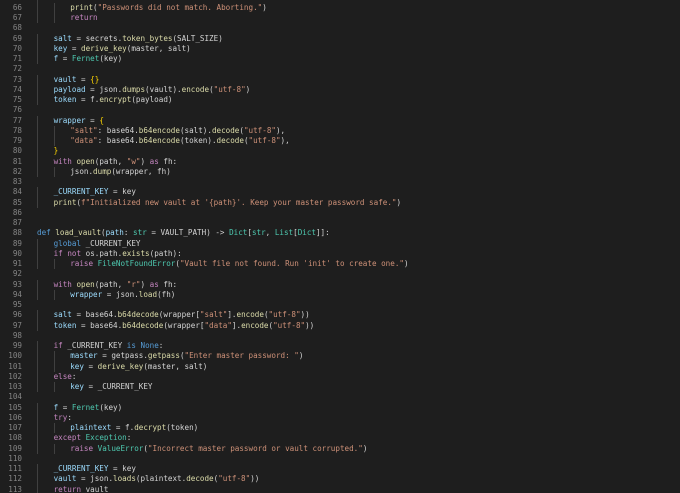 The height and width of the screenshot is (493, 680). What do you see at coordinates (17, 110) in the screenshot?
I see `line-number: 76` at bounding box center [17, 110].